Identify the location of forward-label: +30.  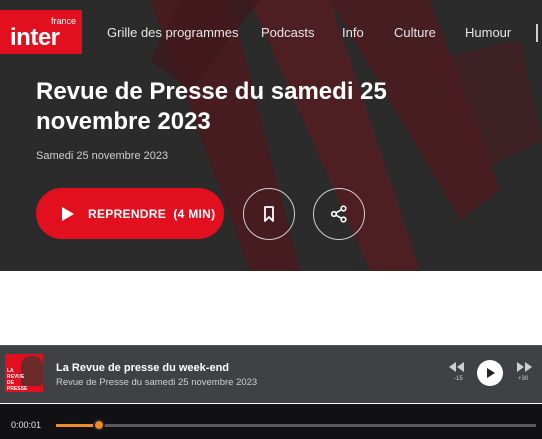
(523, 379).